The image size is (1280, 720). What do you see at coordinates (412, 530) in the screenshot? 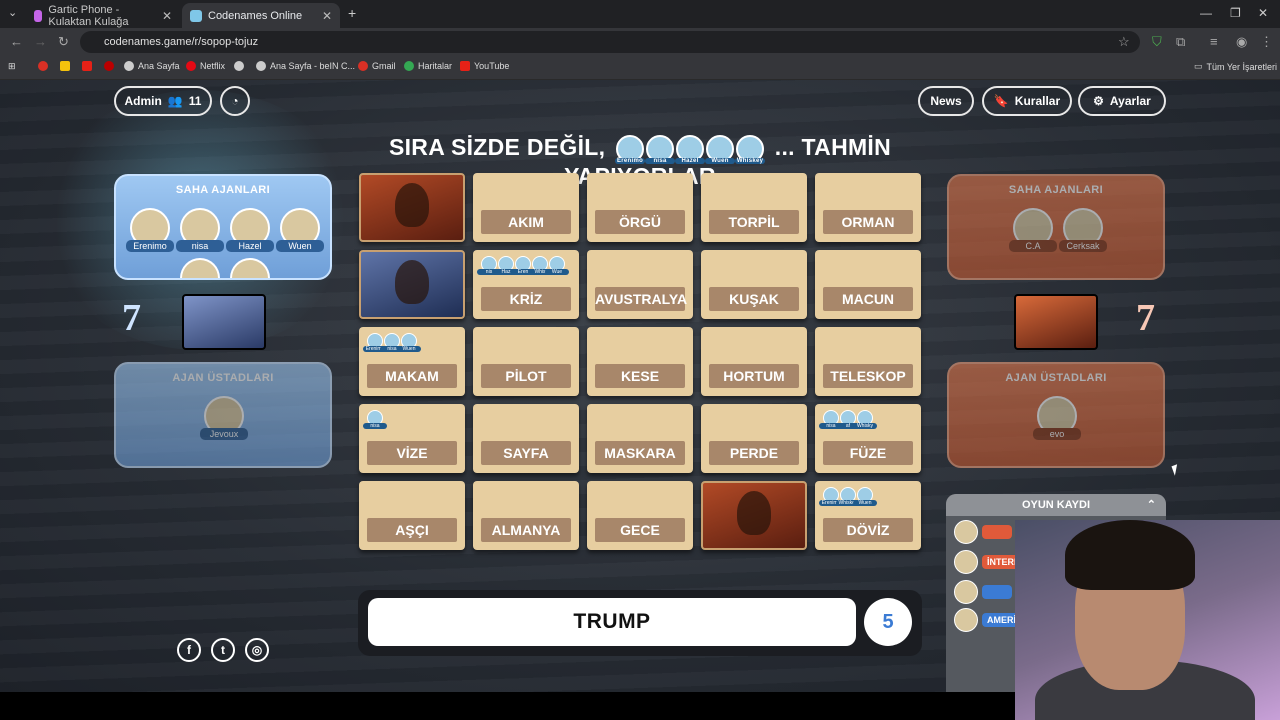
I see `word-card-label: AŞÇI` at bounding box center [412, 530].